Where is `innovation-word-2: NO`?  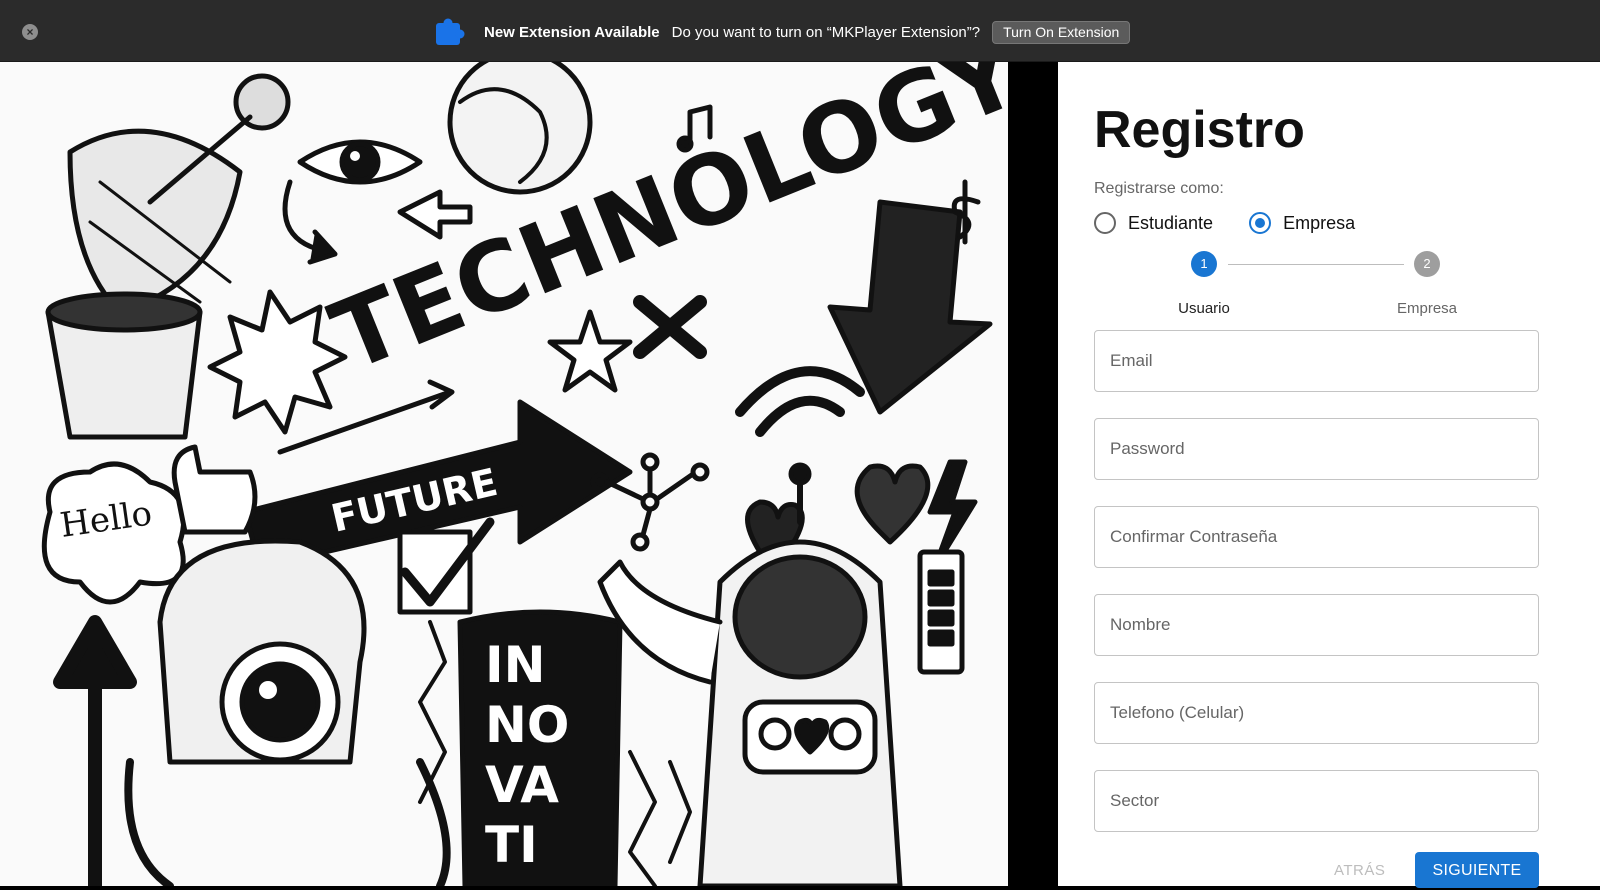
innovation-word-2: NO is located at coordinates (527, 725).